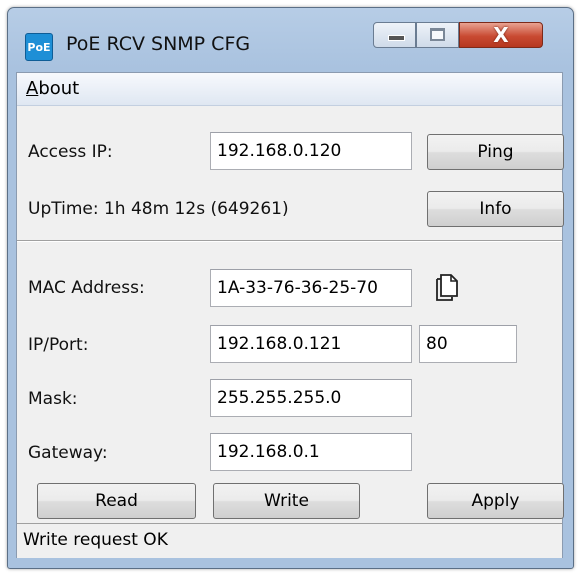 This screenshot has width=582, height=578. I want to click on close-button: X, so click(501, 35).